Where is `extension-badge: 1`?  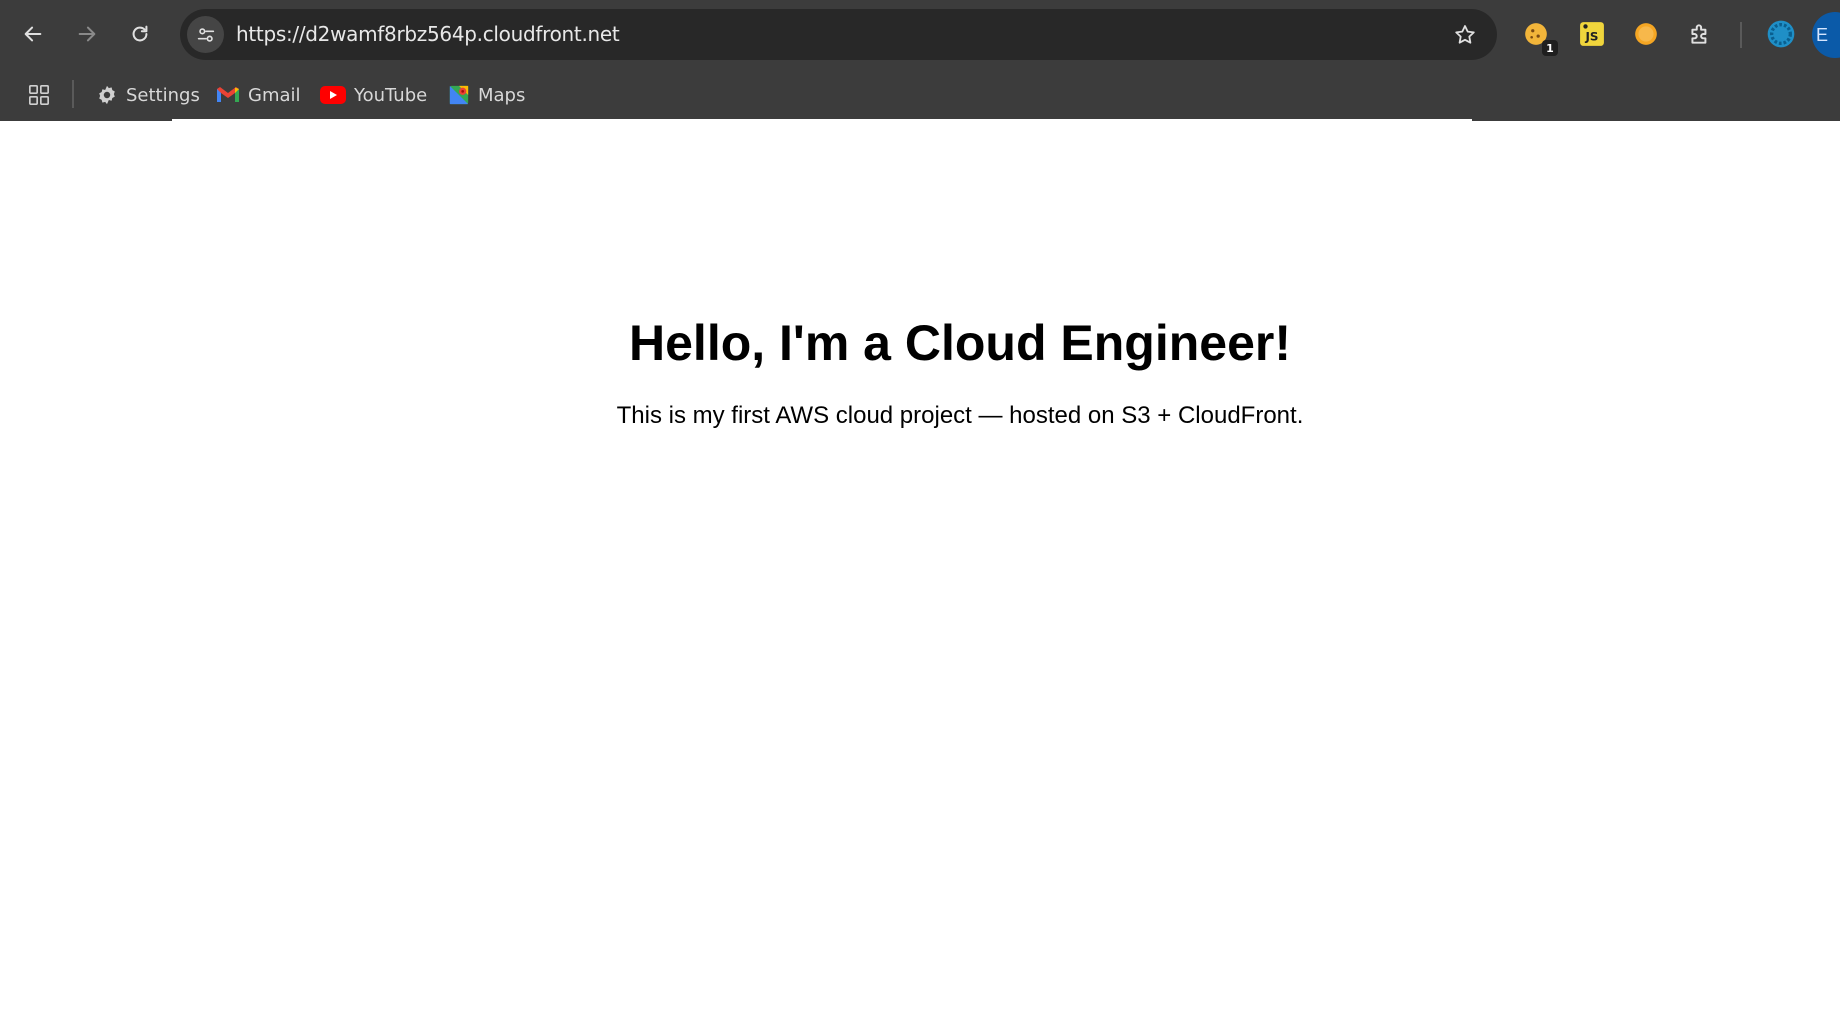
extension-badge: 1 is located at coordinates (1550, 48).